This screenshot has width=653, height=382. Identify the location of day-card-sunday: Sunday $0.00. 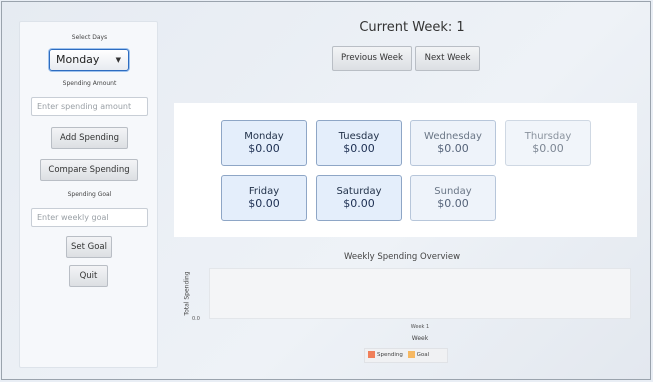
(453, 198).